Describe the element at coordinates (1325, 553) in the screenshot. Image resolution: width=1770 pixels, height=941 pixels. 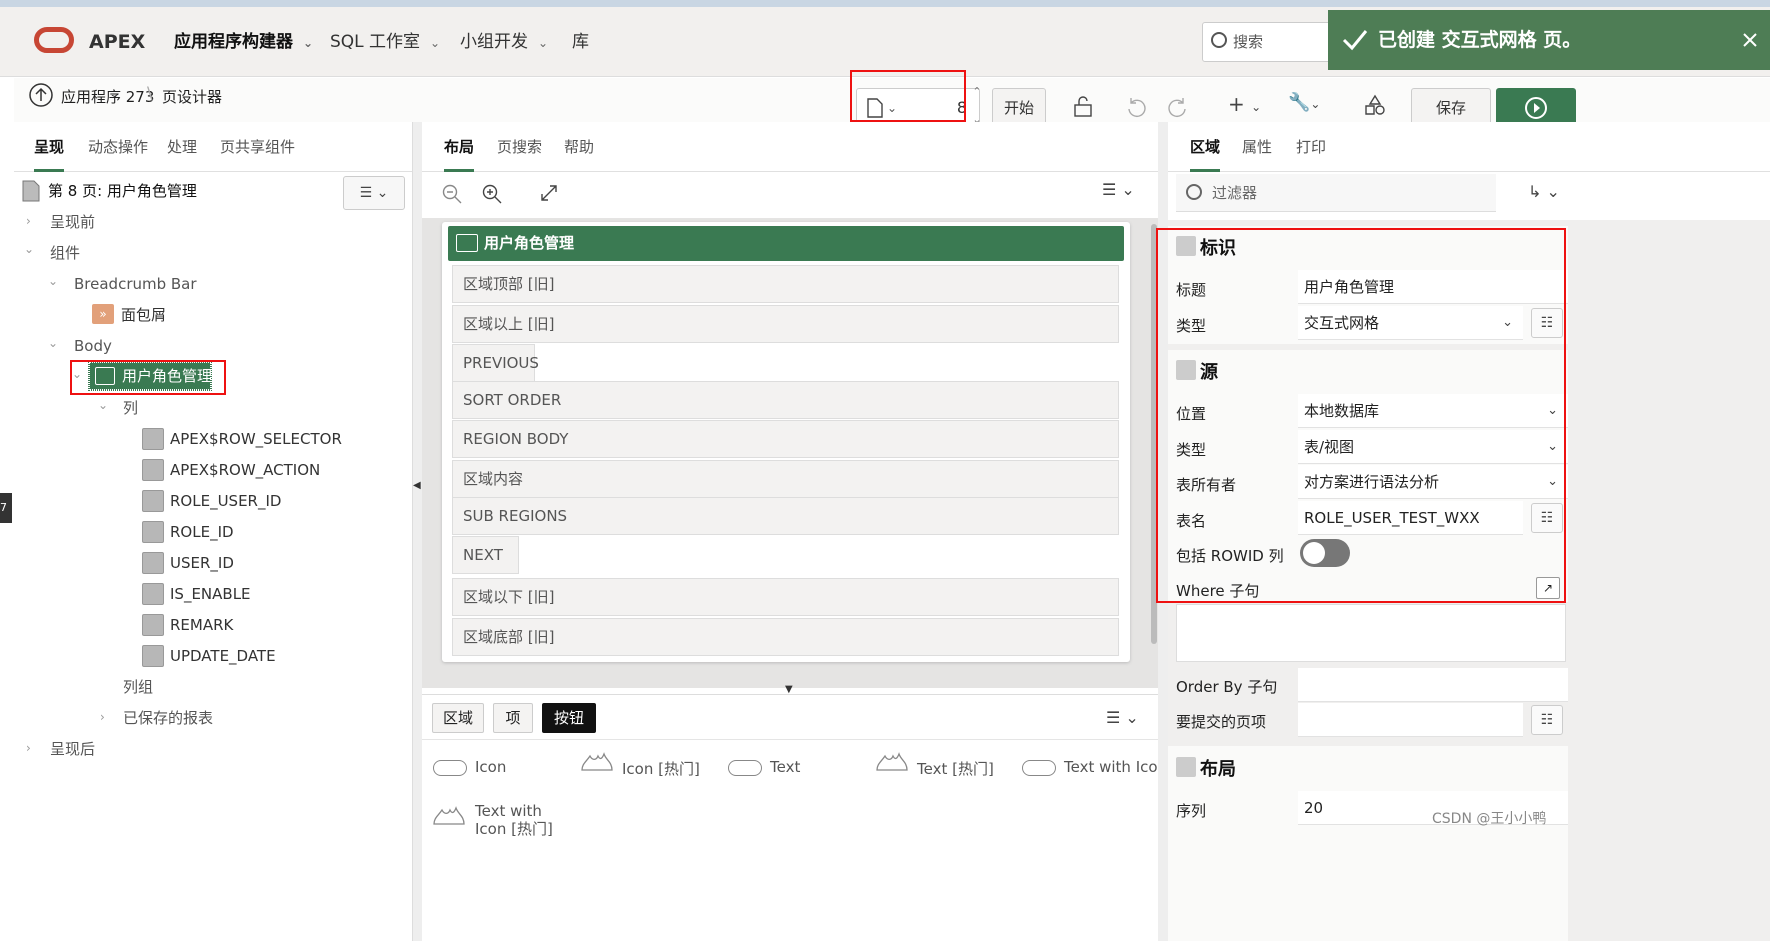
I see `include-rowid-toggle` at that location.